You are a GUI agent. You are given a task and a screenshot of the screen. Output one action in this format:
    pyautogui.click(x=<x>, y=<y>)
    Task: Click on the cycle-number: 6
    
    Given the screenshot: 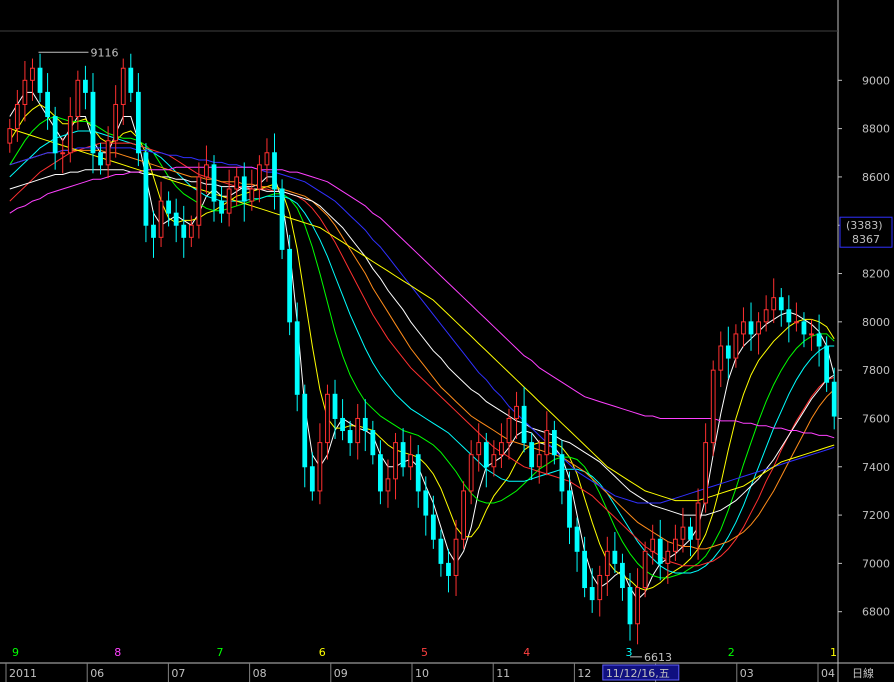 What is the action you would take?
    pyautogui.click(x=322, y=652)
    